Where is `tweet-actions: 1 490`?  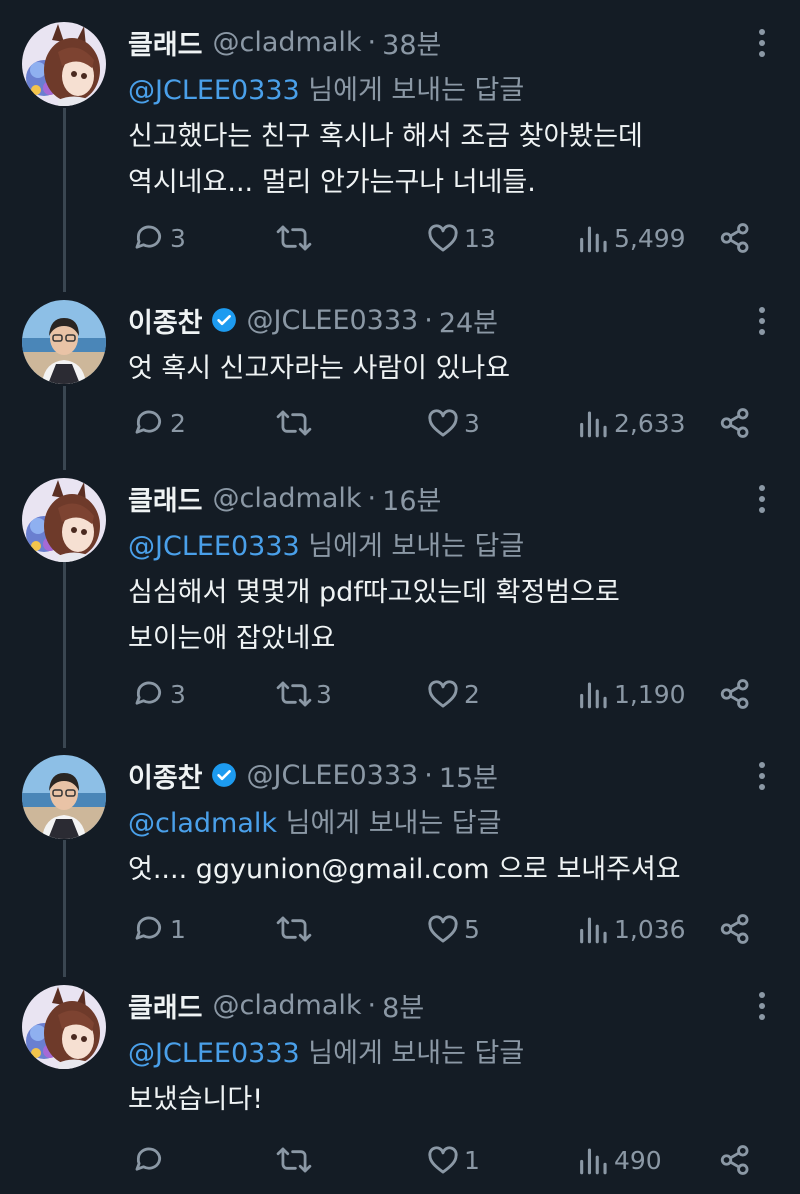
tweet-actions: 1 490 is located at coordinates (400, 1160).